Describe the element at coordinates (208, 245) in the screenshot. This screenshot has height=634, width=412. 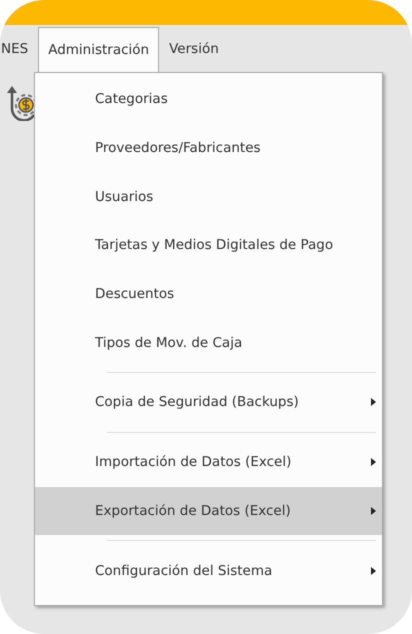
I see `menu-item: Tarjetas y Medios Digitales de Pago` at that location.